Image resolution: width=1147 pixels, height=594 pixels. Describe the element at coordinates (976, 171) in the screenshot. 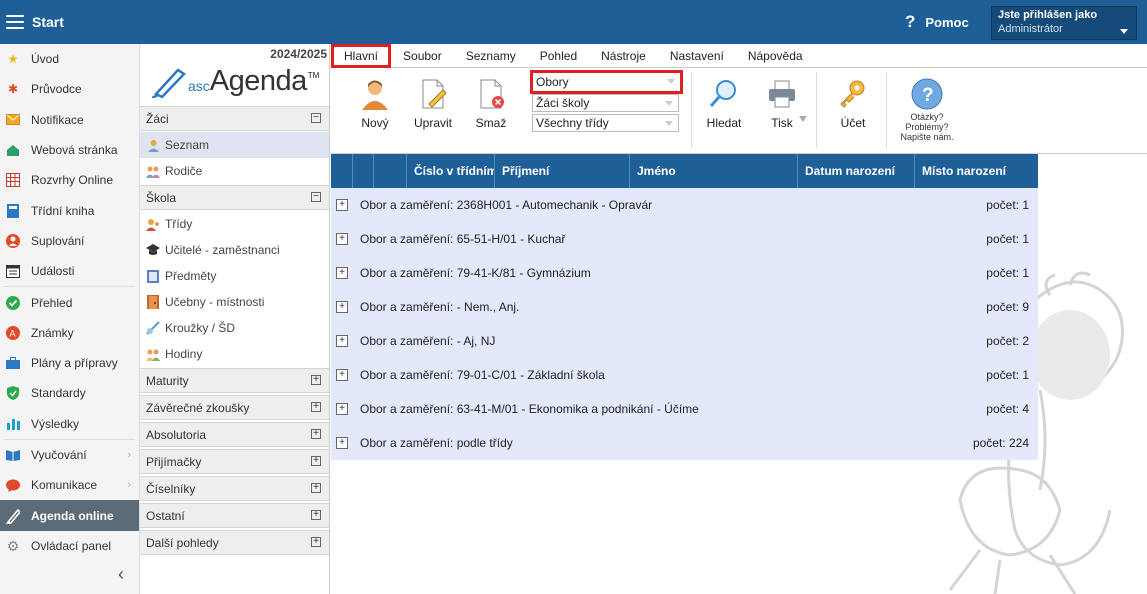

I see `col-misto-narozeni: Místo narození` at that location.